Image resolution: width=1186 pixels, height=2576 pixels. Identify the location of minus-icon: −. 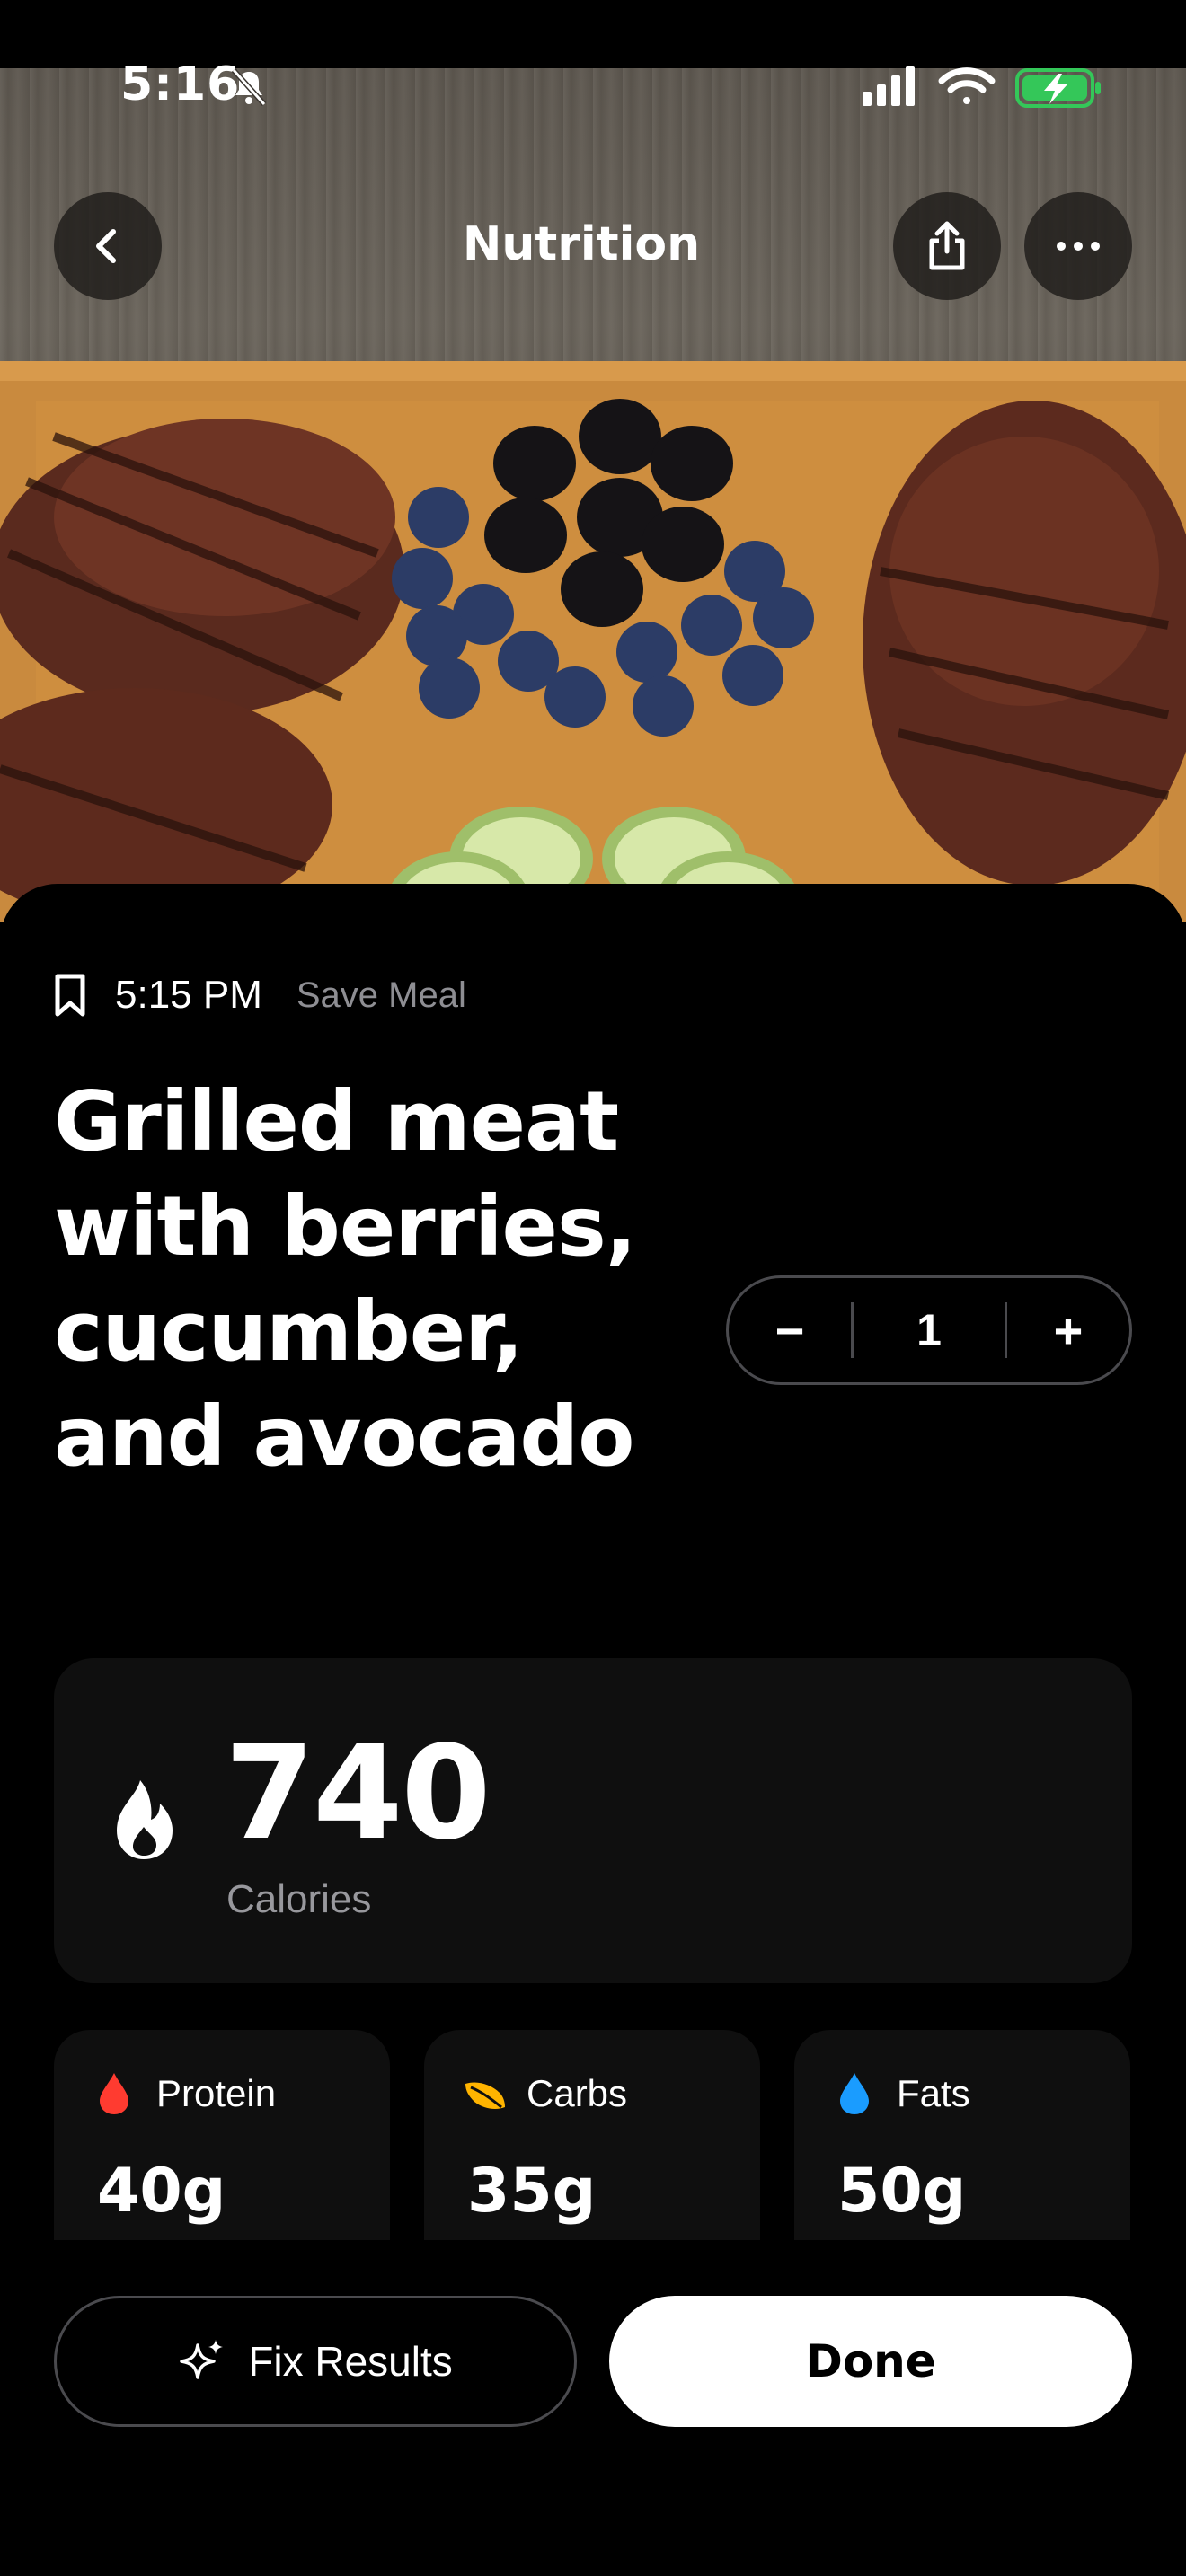
(789, 1330).